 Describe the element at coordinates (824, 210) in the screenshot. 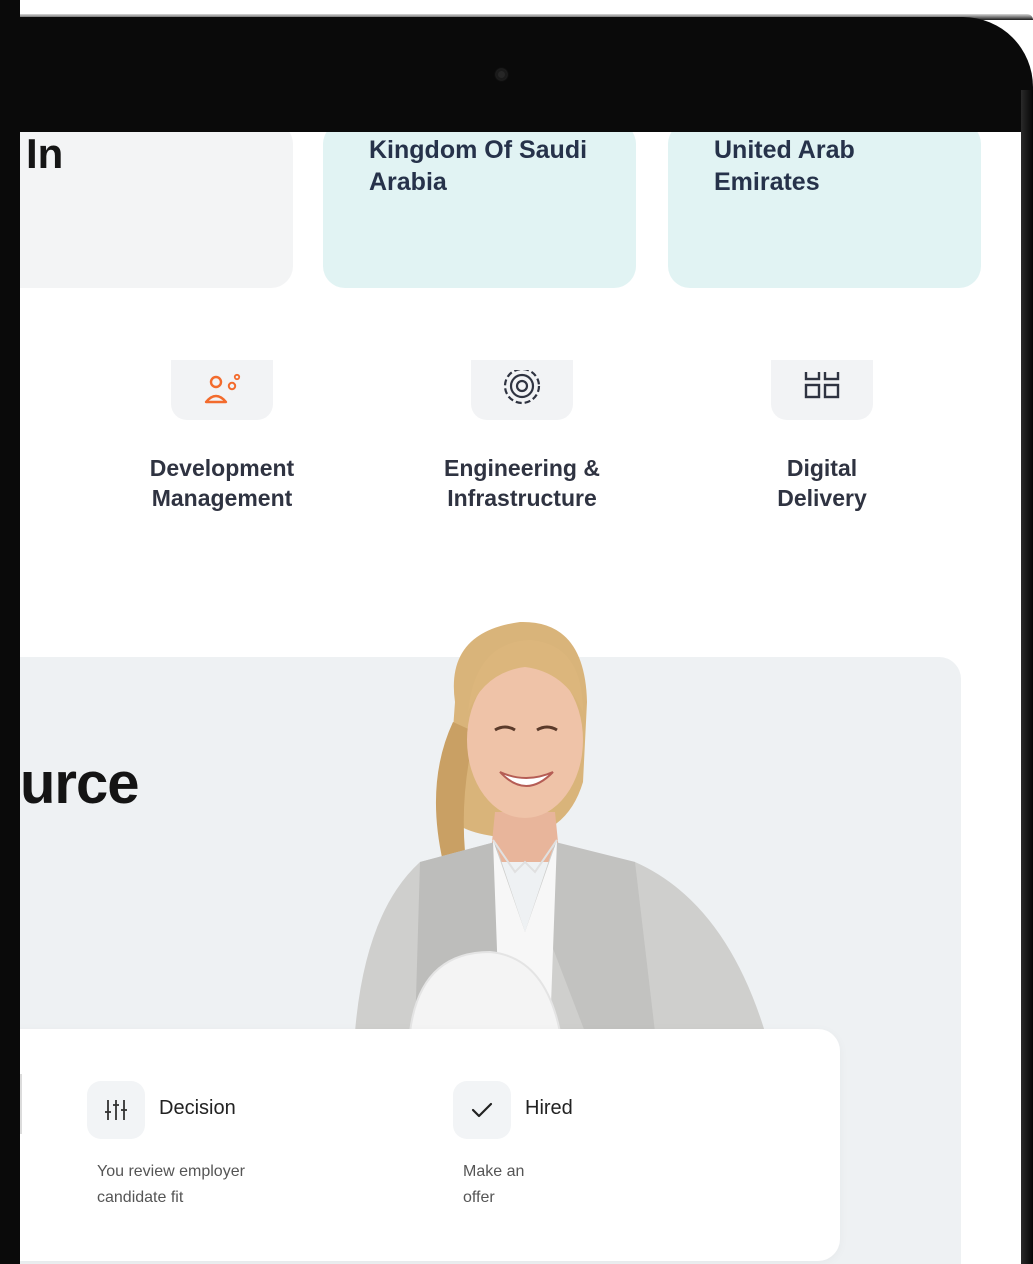

I see `location-card-uae: United Arab Emirates` at that location.